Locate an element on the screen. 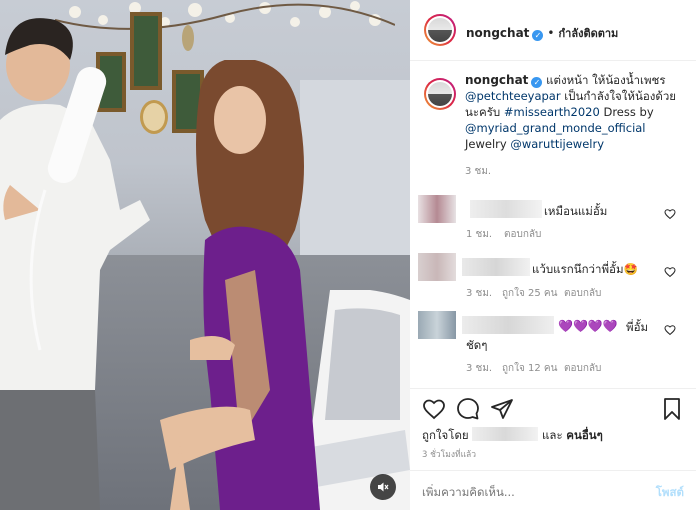 Image resolution: width=696 pixels, height=511 pixels. share-icon is located at coordinates (502, 409).